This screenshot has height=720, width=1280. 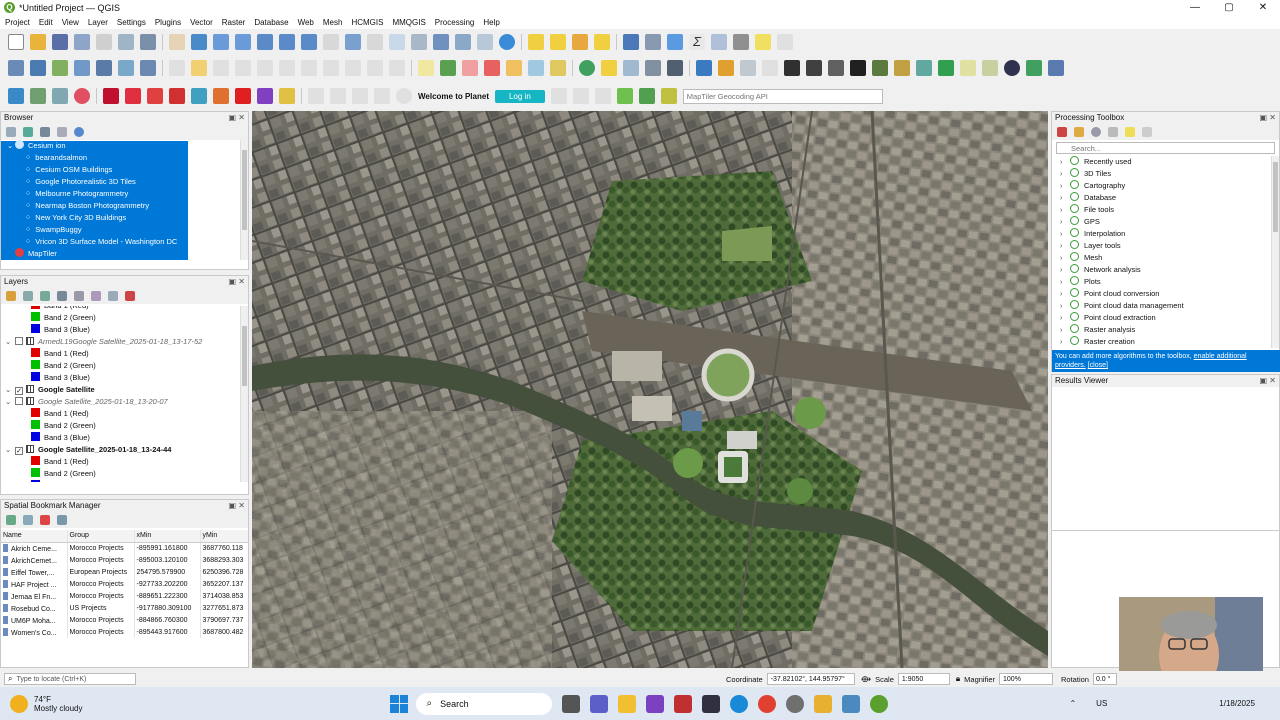 I want to click on red-shape-icon, so click(x=133, y=96).